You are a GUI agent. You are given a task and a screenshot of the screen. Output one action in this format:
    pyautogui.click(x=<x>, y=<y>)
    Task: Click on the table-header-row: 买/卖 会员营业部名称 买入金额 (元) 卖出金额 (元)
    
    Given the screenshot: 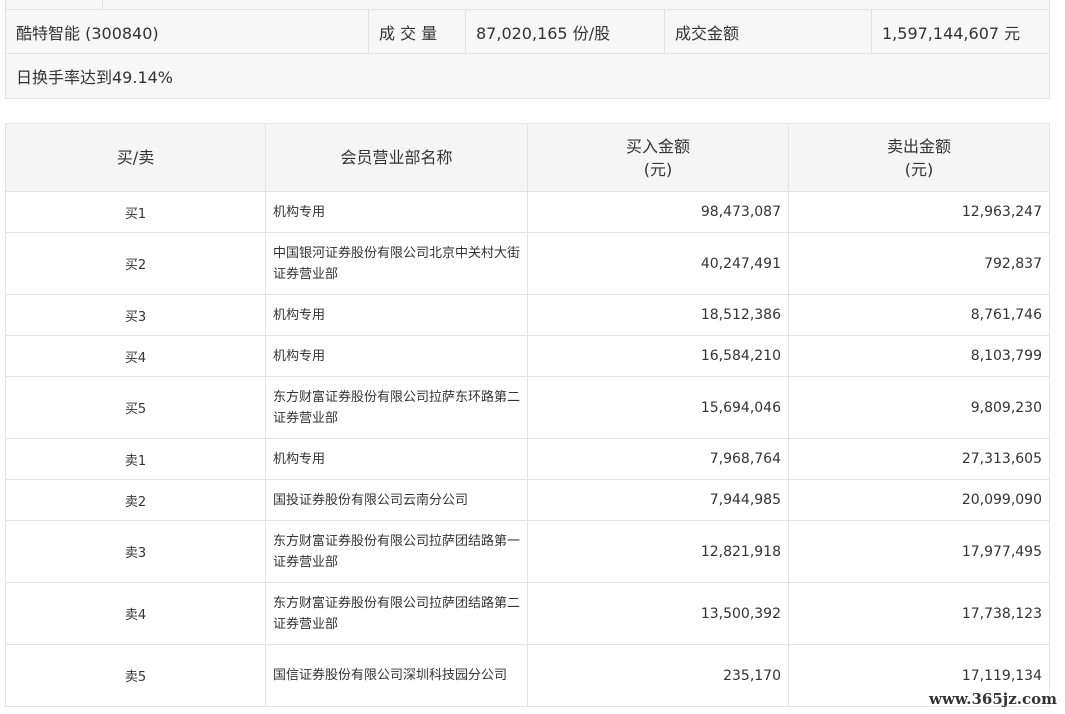 What is the action you would take?
    pyautogui.click(x=527, y=157)
    